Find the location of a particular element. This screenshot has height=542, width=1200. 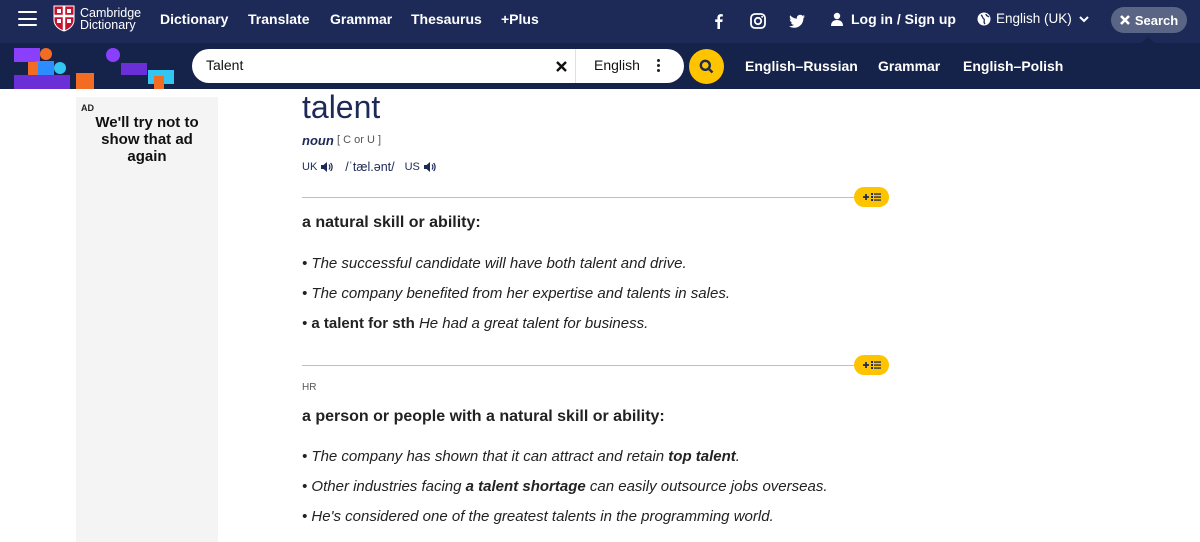

language-label: English (UK) is located at coordinates (1034, 18).